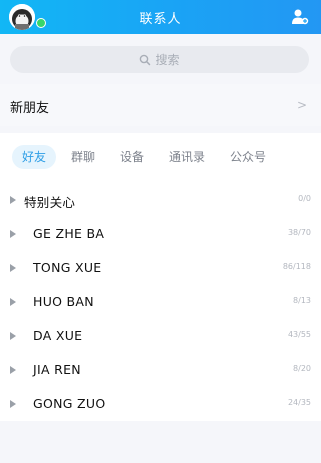 The height and width of the screenshot is (463, 321). I want to click on new-friends-label: 新朋友, so click(30, 108).